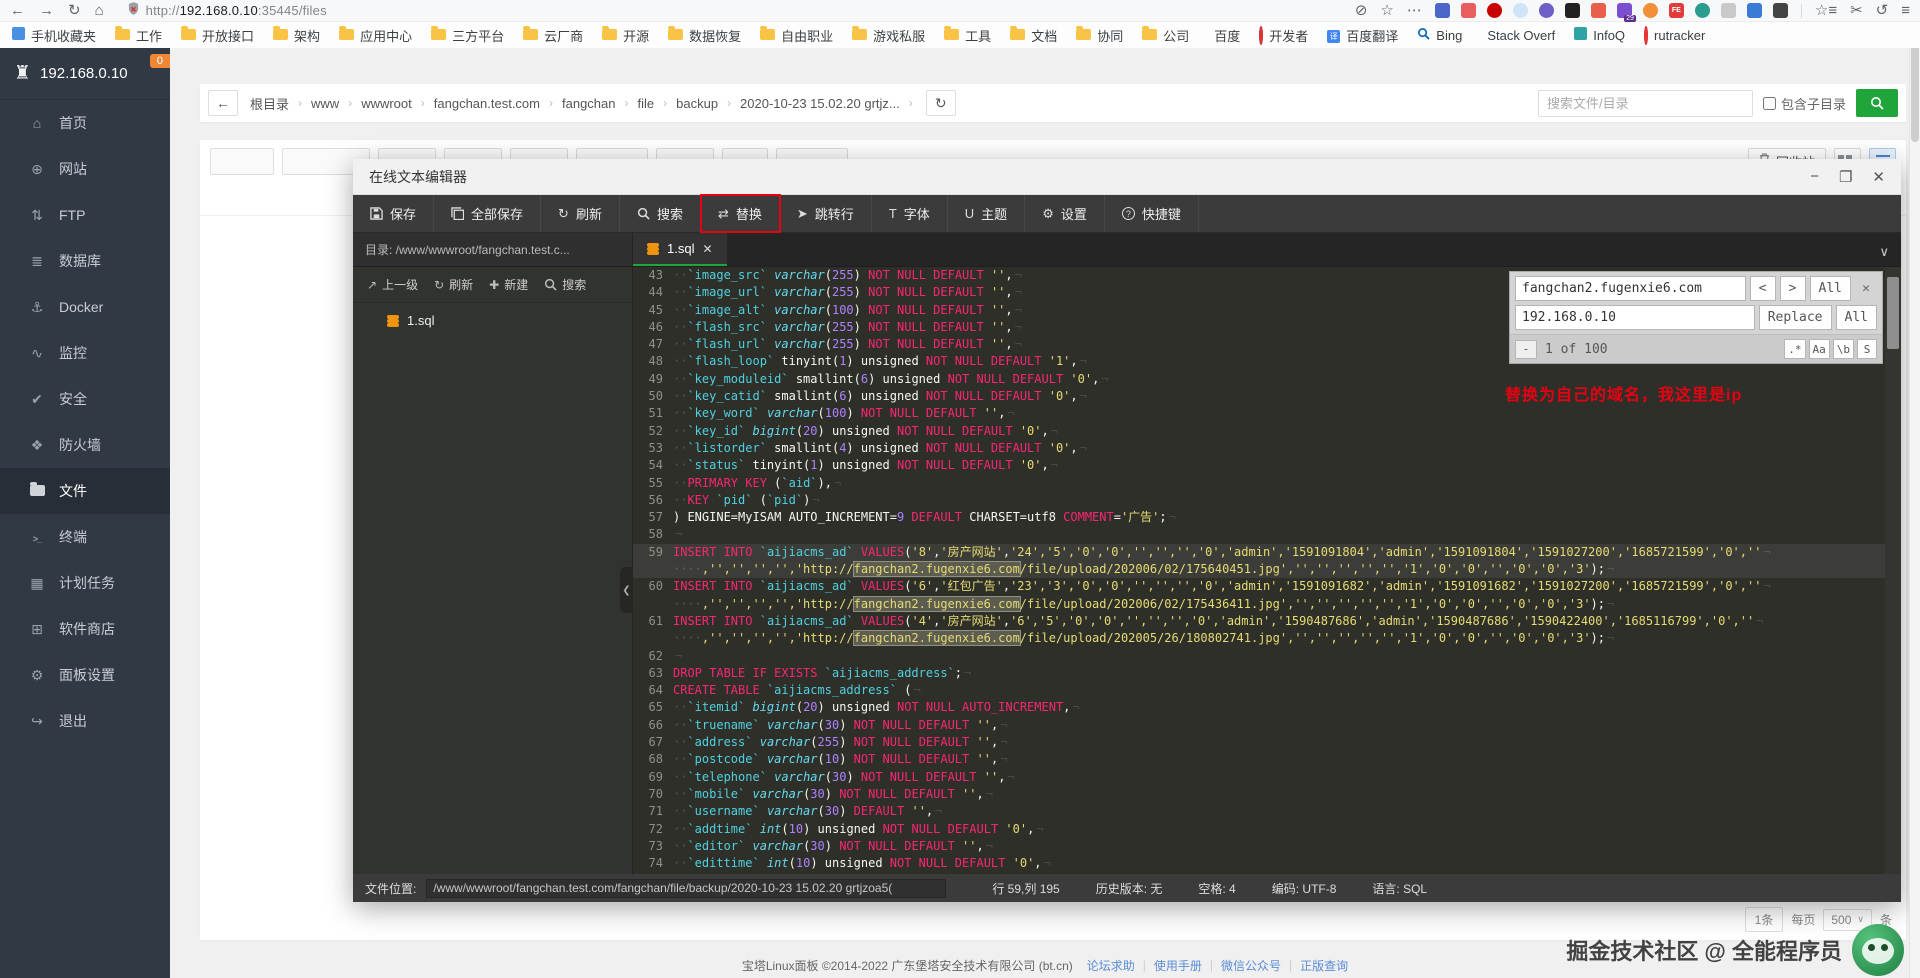  I want to click on editor-toolbar-button: ⚙ 设置, so click(1065, 213).